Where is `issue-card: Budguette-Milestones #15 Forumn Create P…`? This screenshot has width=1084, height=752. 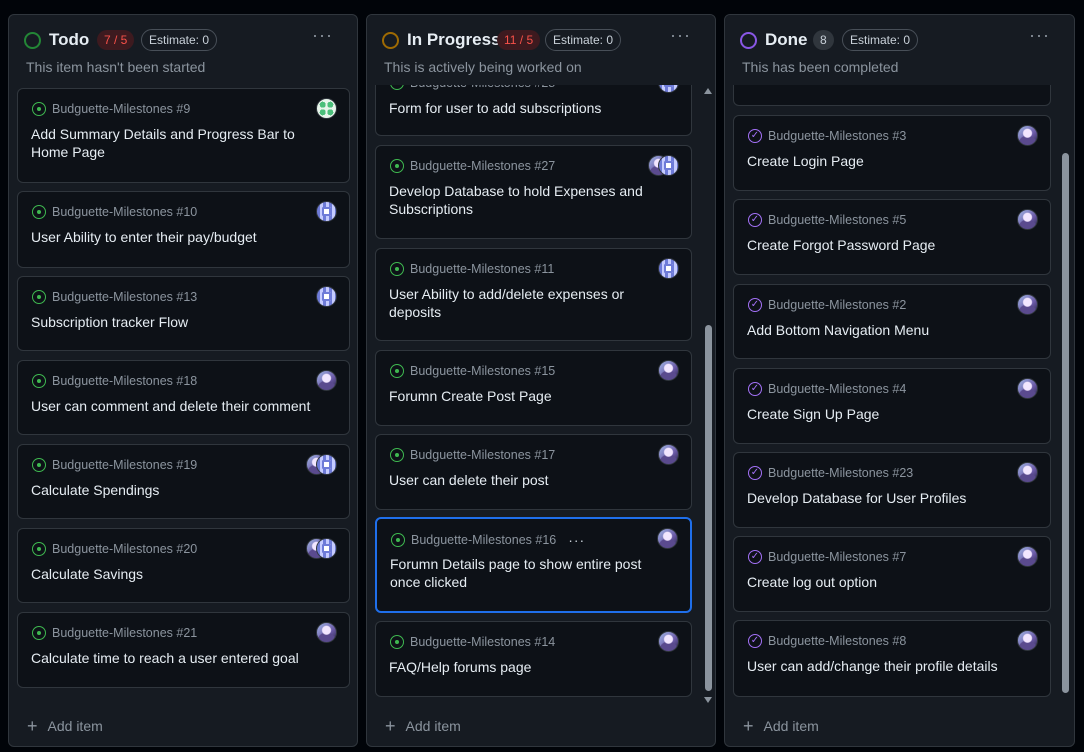 issue-card: Budguette-Milestones #15 Forumn Create P… is located at coordinates (533, 388).